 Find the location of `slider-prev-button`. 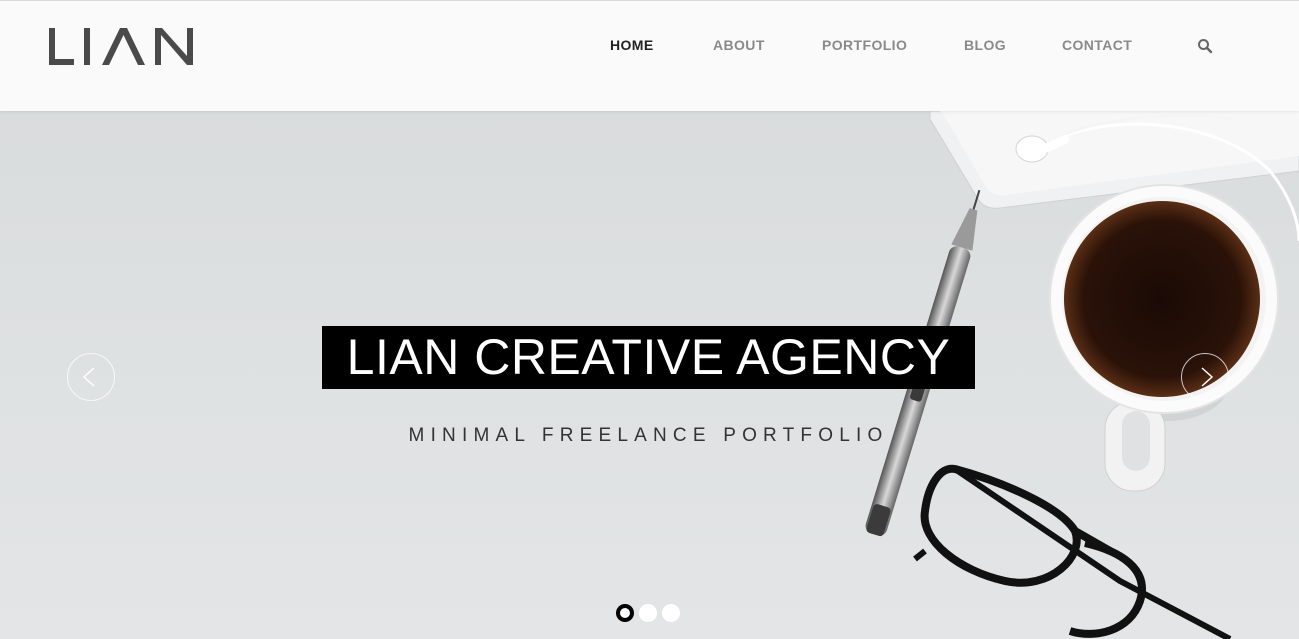

slider-prev-button is located at coordinates (91, 377).